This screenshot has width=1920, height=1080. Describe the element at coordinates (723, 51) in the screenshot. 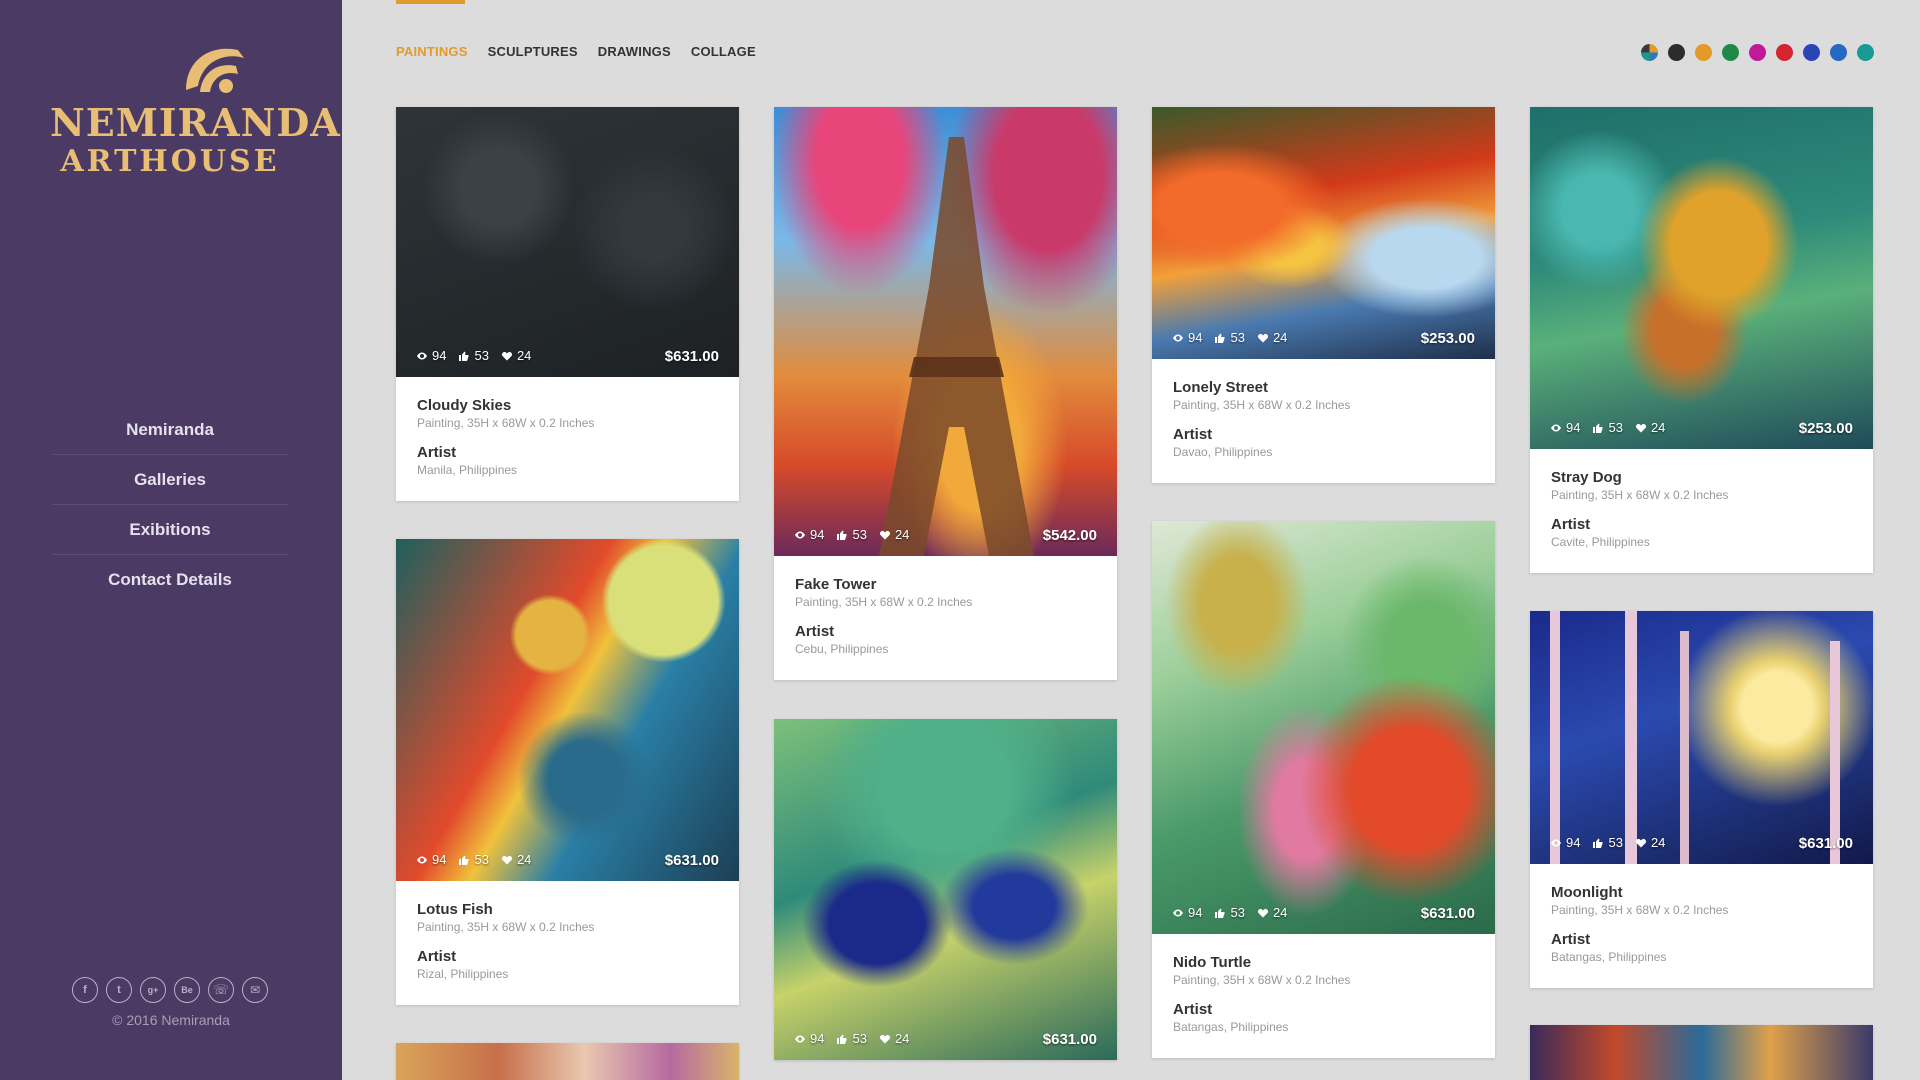

I see `tab-collage: COLLAGE` at that location.